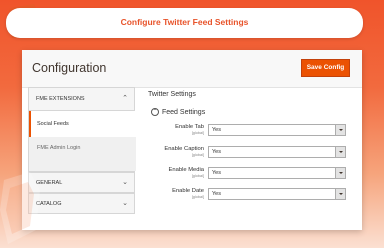  What do you see at coordinates (186, 170) in the screenshot?
I see `field-name: Enable Media` at bounding box center [186, 170].